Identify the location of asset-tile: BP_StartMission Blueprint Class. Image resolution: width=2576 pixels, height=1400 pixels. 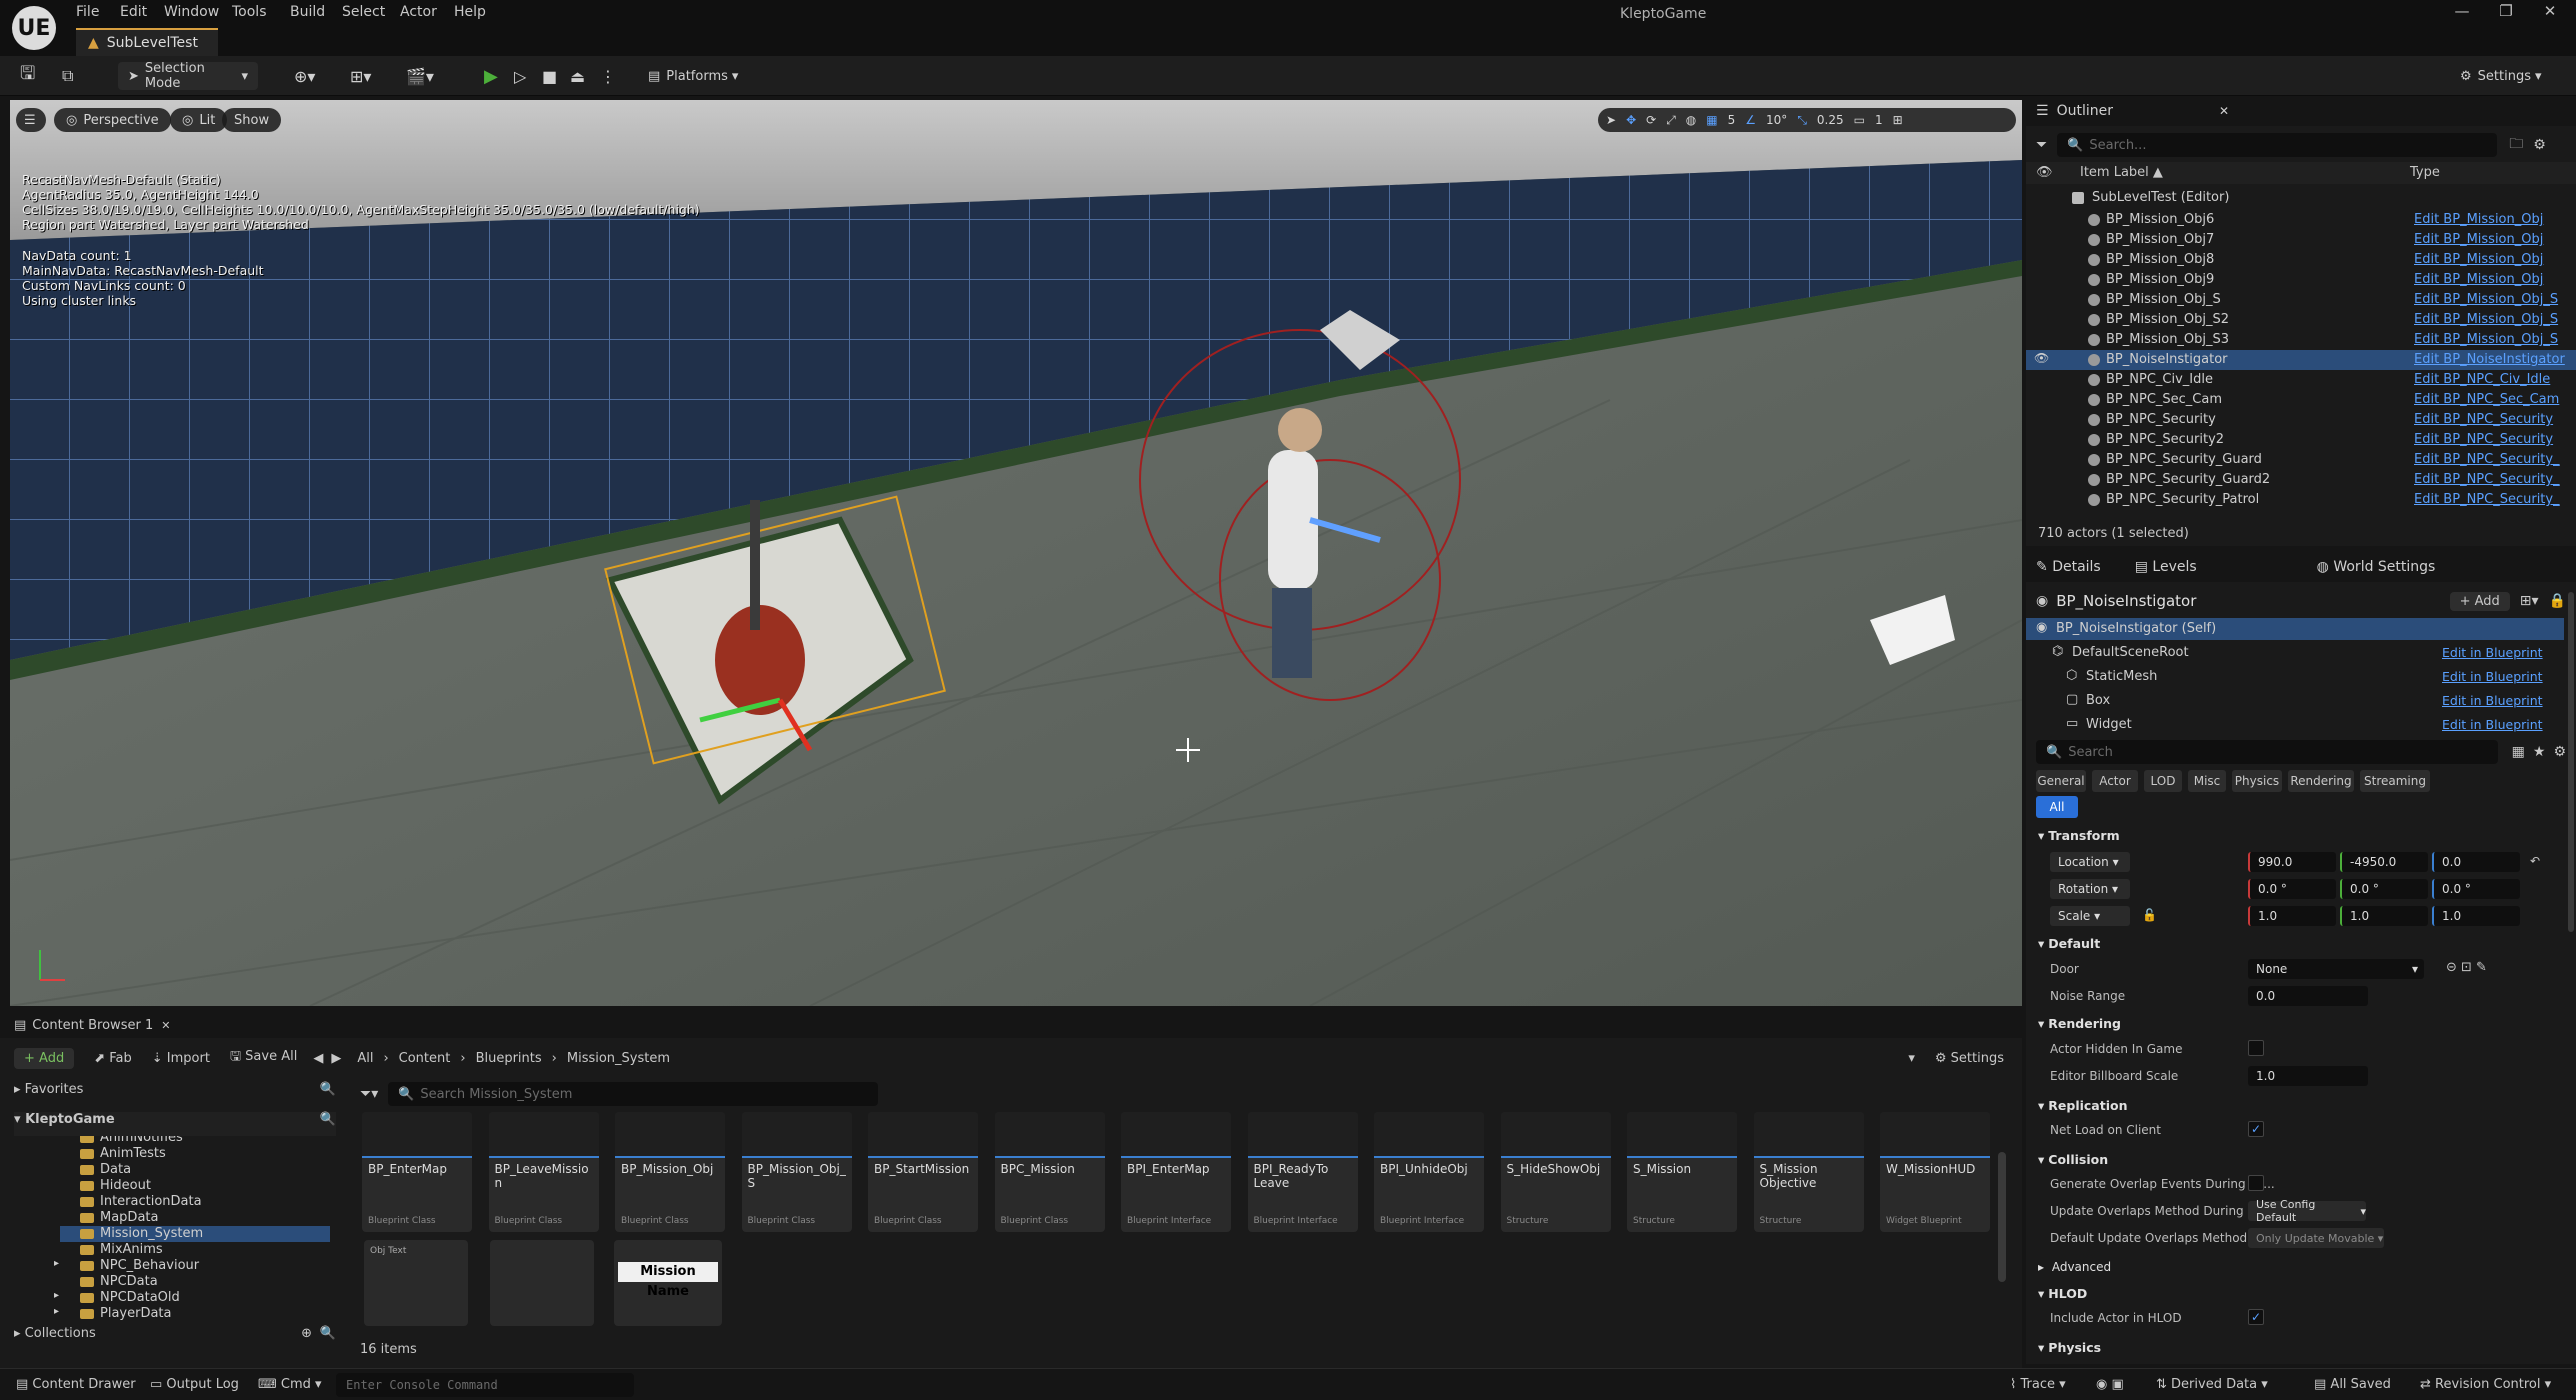
(923, 1172).